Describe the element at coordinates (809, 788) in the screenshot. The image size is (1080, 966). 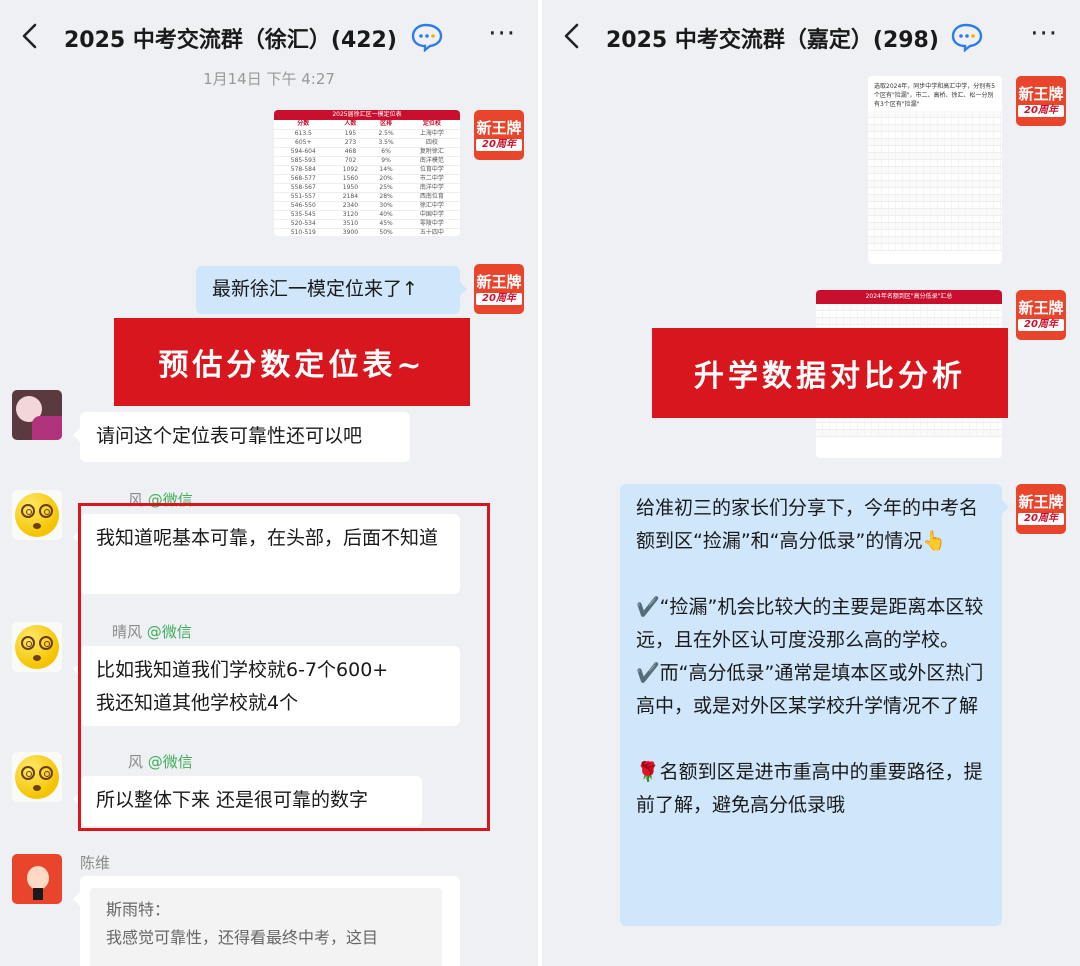
I see `message-paragraph: 🌹名额到区是进市重高中的重要路径，提前了解，避免高分低录哦` at that location.